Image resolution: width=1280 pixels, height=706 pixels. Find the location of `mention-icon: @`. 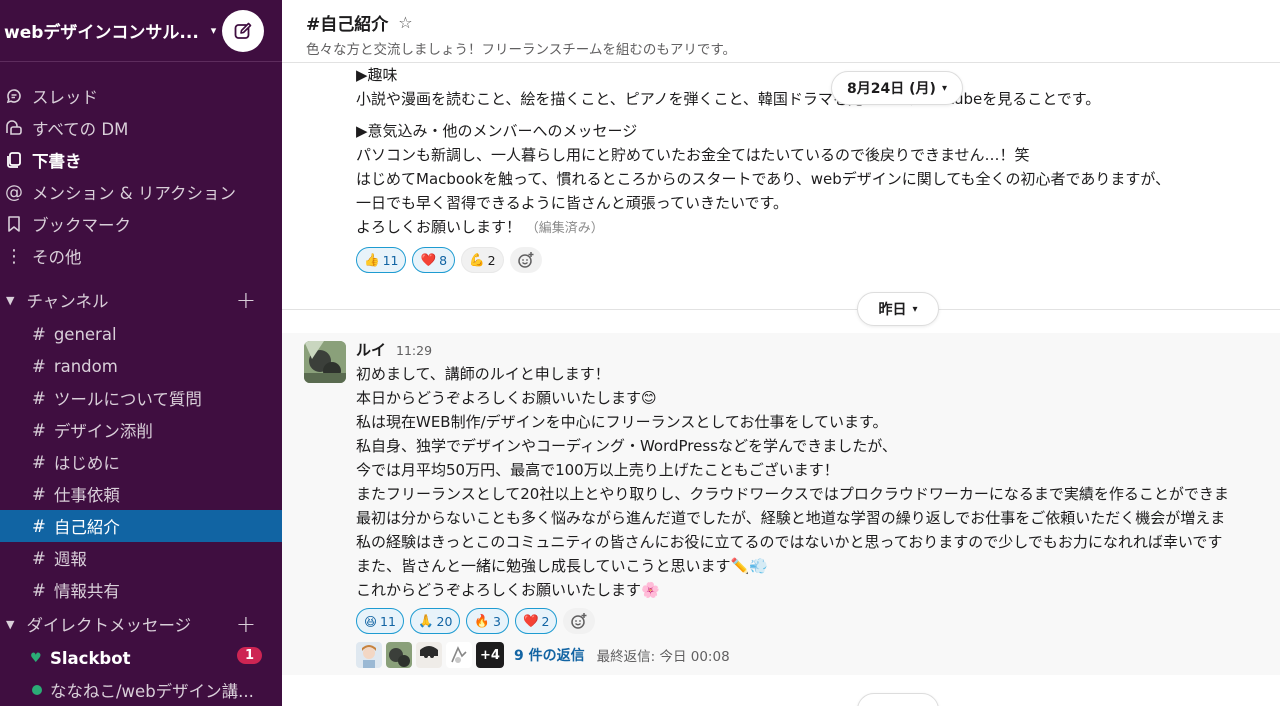

mention-icon: @ is located at coordinates (14, 192).